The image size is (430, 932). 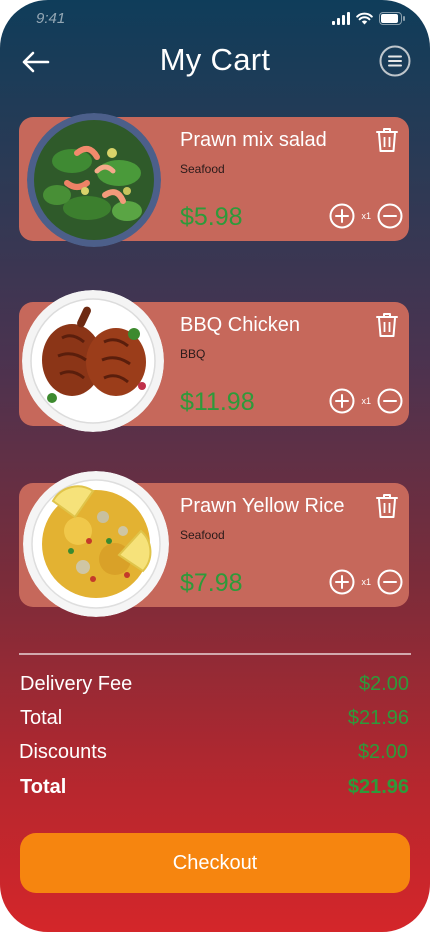 What do you see at coordinates (378, 787) in the screenshot?
I see `grand-total-value: $21.96` at bounding box center [378, 787].